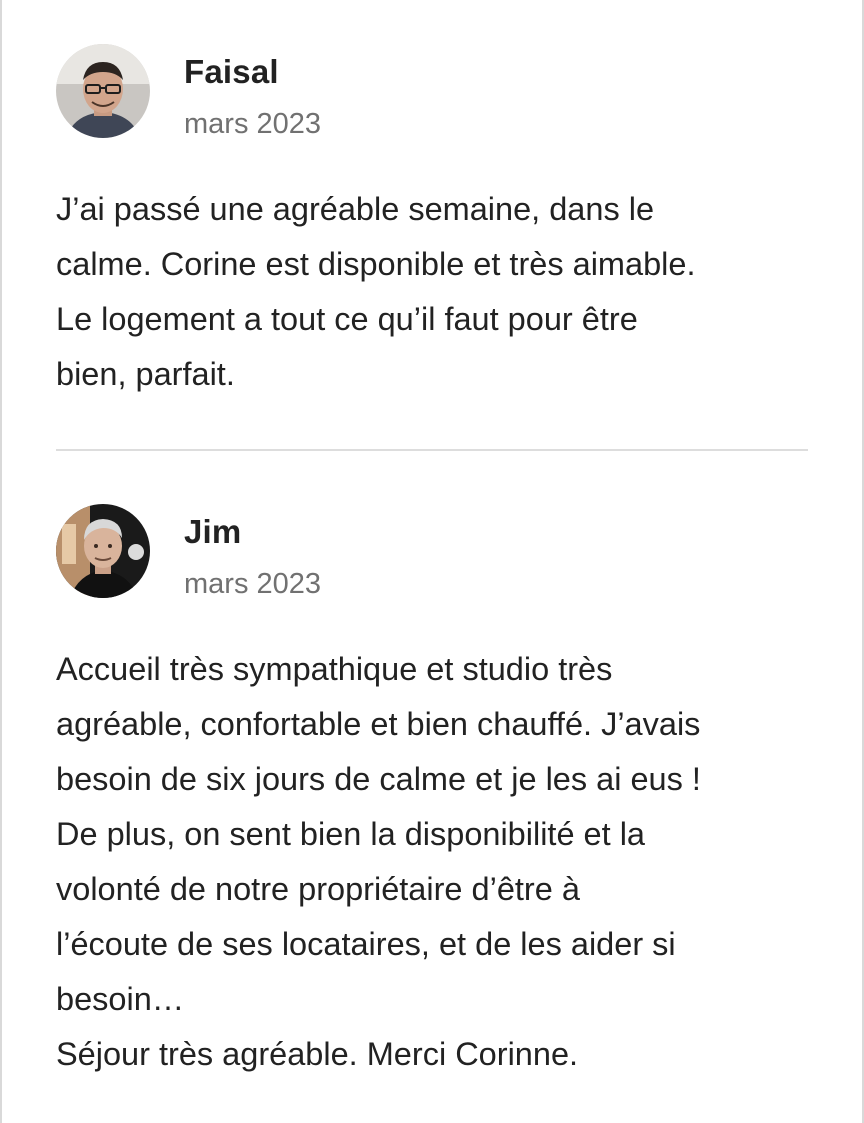 This screenshot has width=864, height=1123. What do you see at coordinates (432, 450) in the screenshot?
I see `review-divider` at bounding box center [432, 450].